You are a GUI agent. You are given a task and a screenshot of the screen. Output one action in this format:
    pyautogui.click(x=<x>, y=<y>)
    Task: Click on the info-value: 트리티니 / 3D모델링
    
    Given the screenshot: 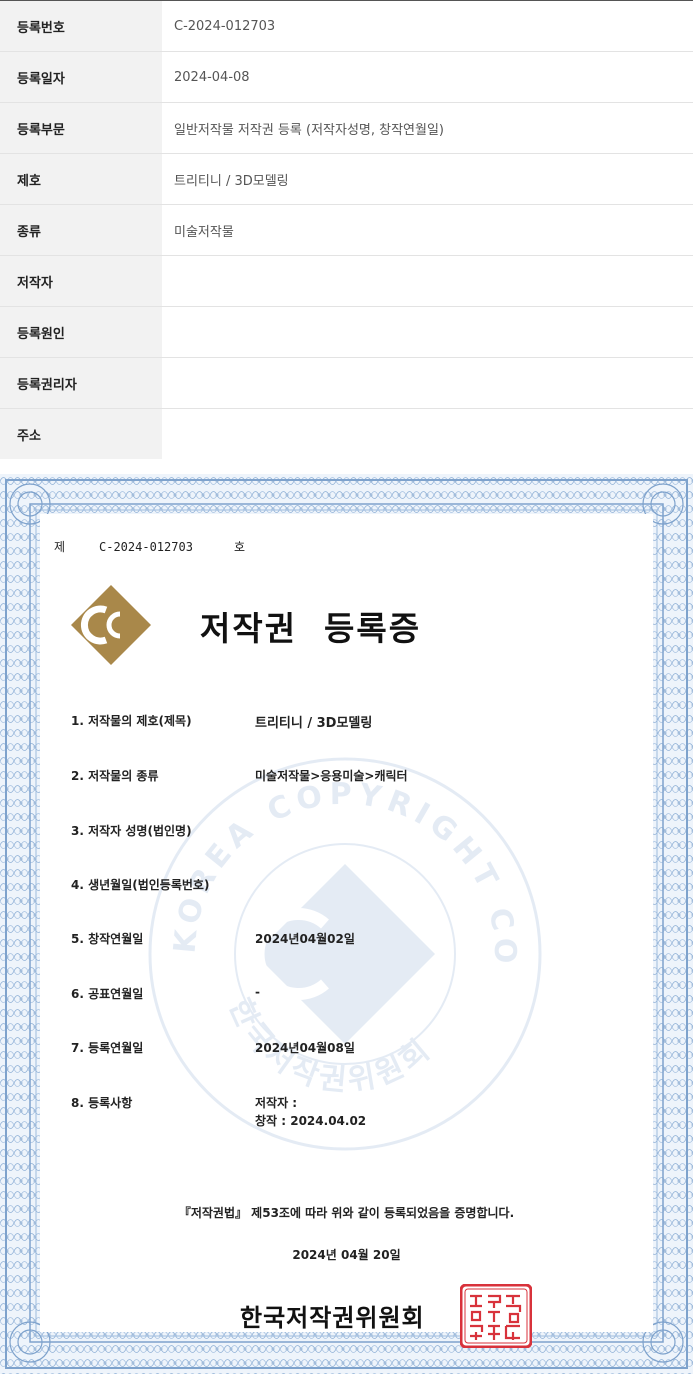 What is the action you would take?
    pyautogui.click(x=231, y=181)
    